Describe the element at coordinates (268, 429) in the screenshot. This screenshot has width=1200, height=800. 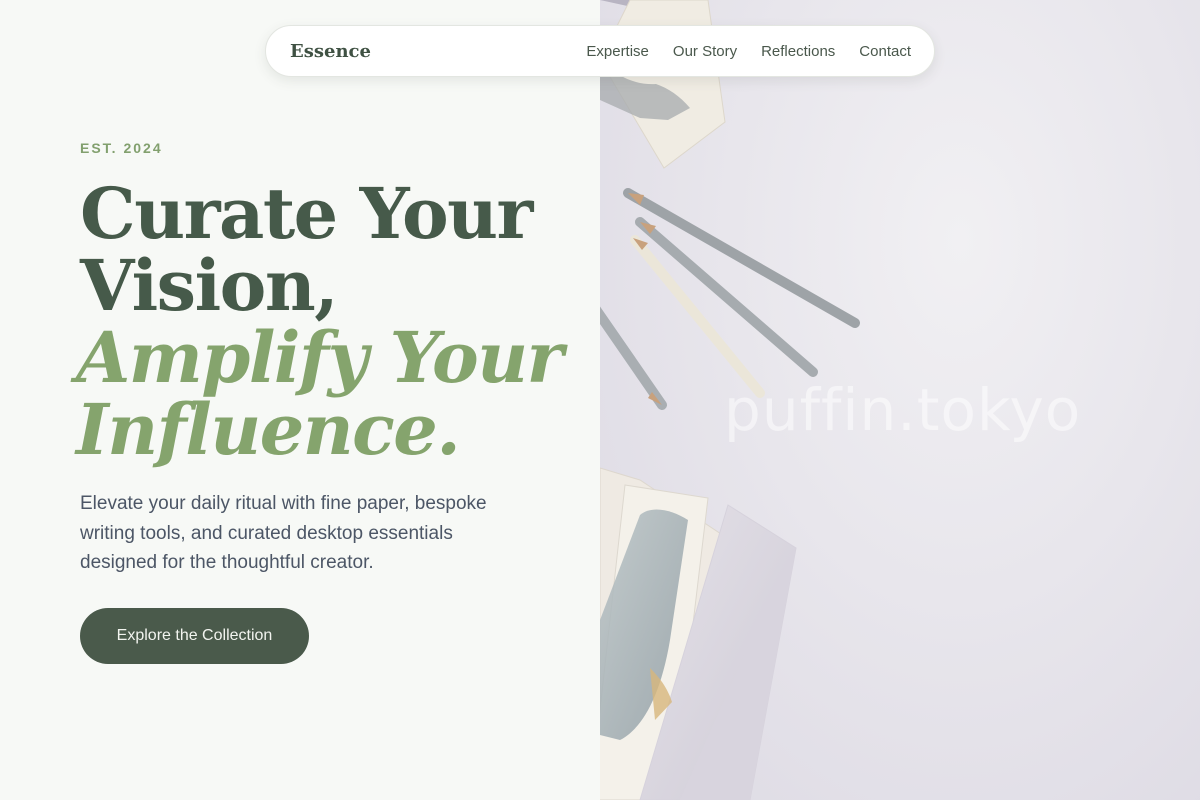
I see `headline-accent-line-2: Influence.` at that location.